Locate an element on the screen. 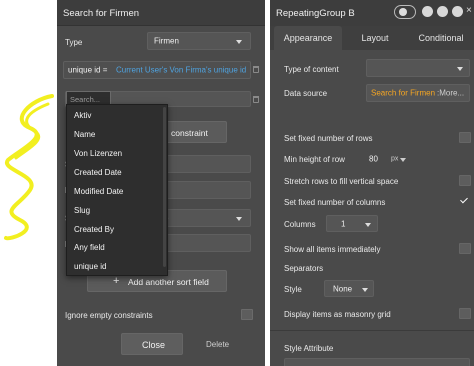 The height and width of the screenshot is (366, 474). close-button: Close is located at coordinates (152, 344).